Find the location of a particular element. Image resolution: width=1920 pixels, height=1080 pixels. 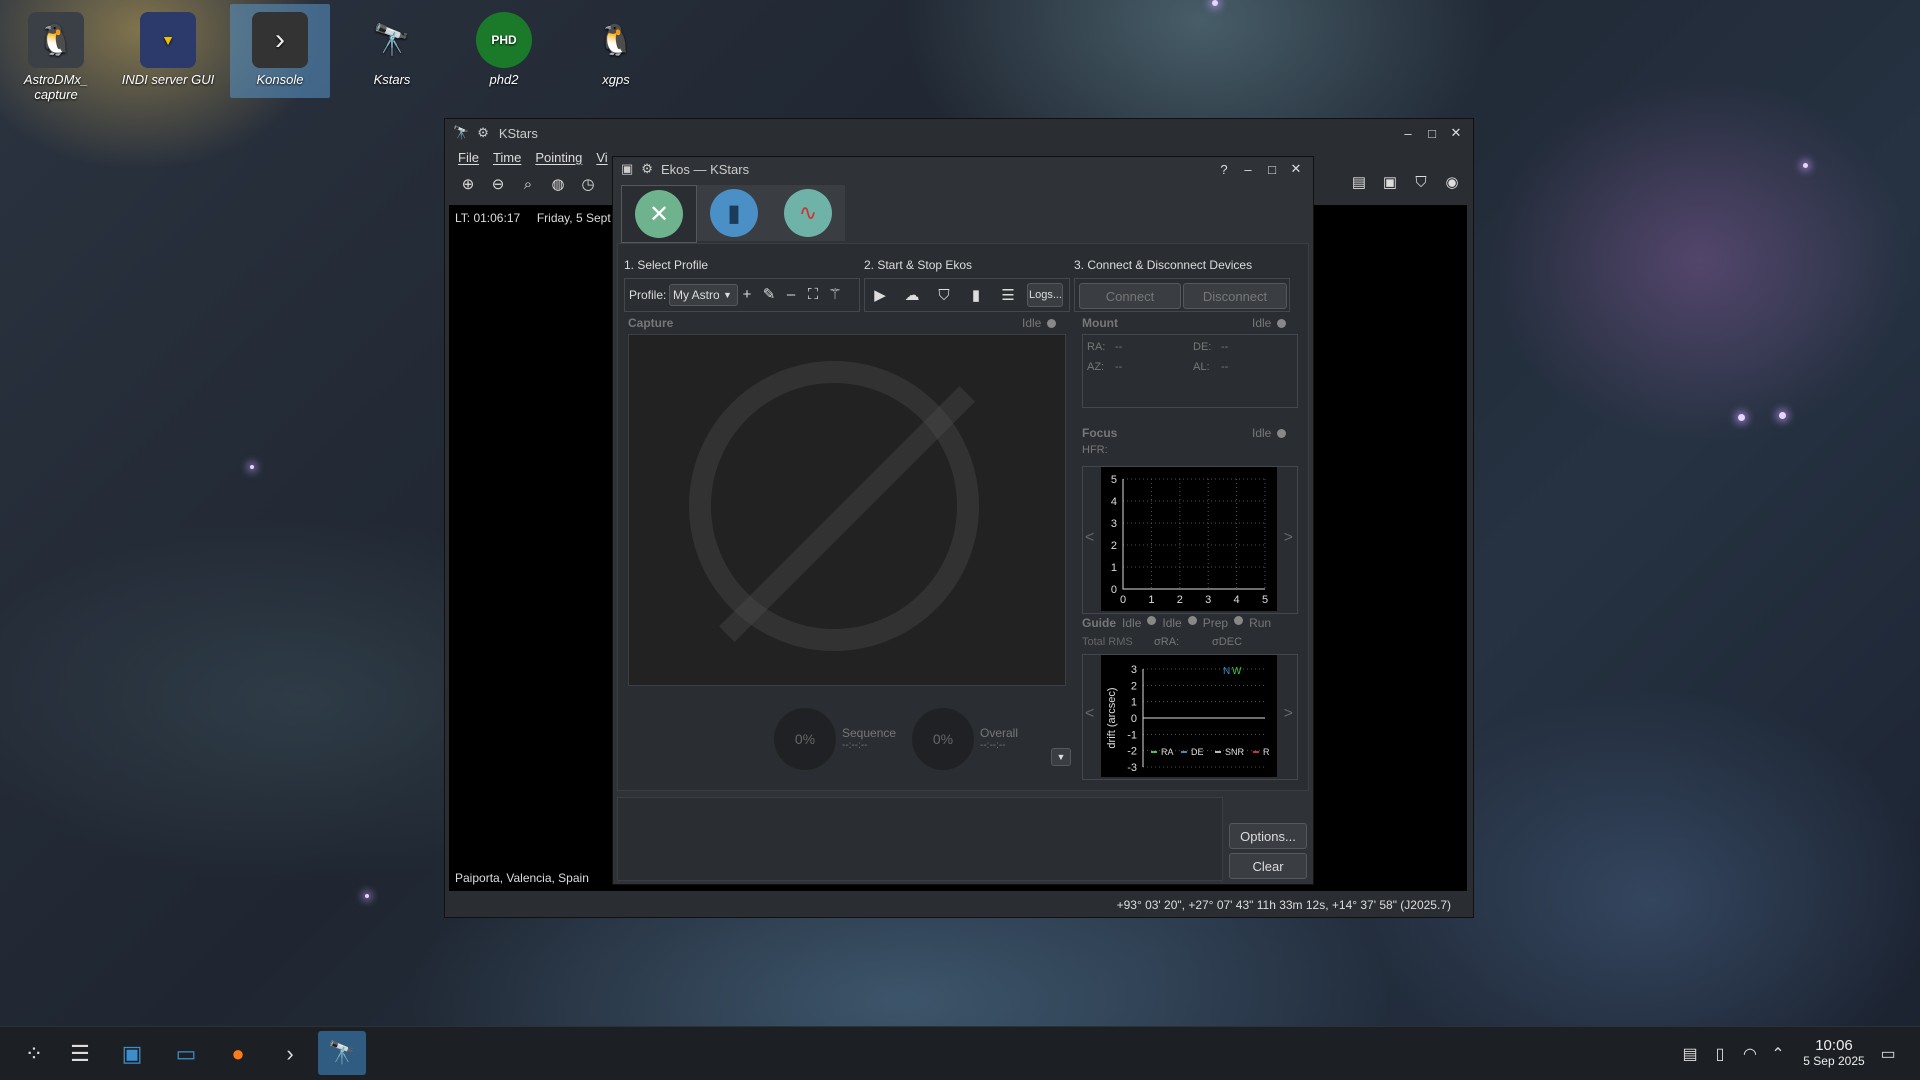

desktop-icon-astrodmx: 🐧 AstroDMx_ capture is located at coordinates (56, 53).